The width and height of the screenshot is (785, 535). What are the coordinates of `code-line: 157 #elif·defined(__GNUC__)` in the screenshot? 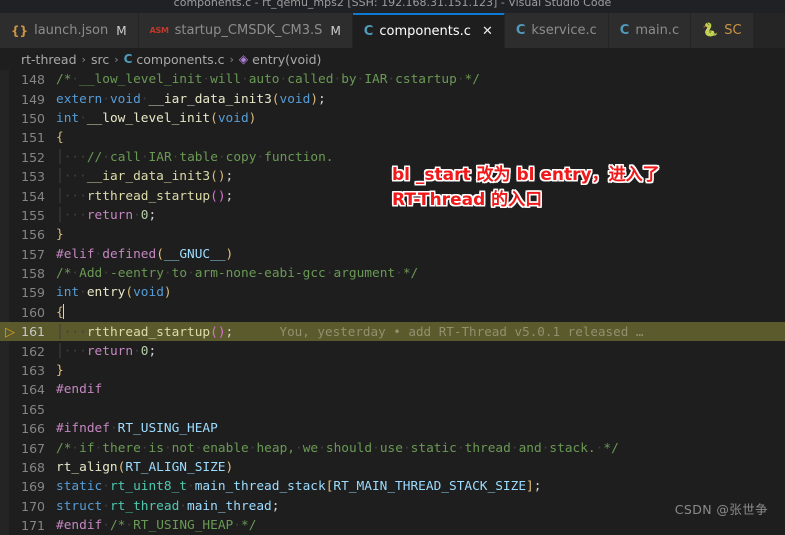 It's located at (392, 254).